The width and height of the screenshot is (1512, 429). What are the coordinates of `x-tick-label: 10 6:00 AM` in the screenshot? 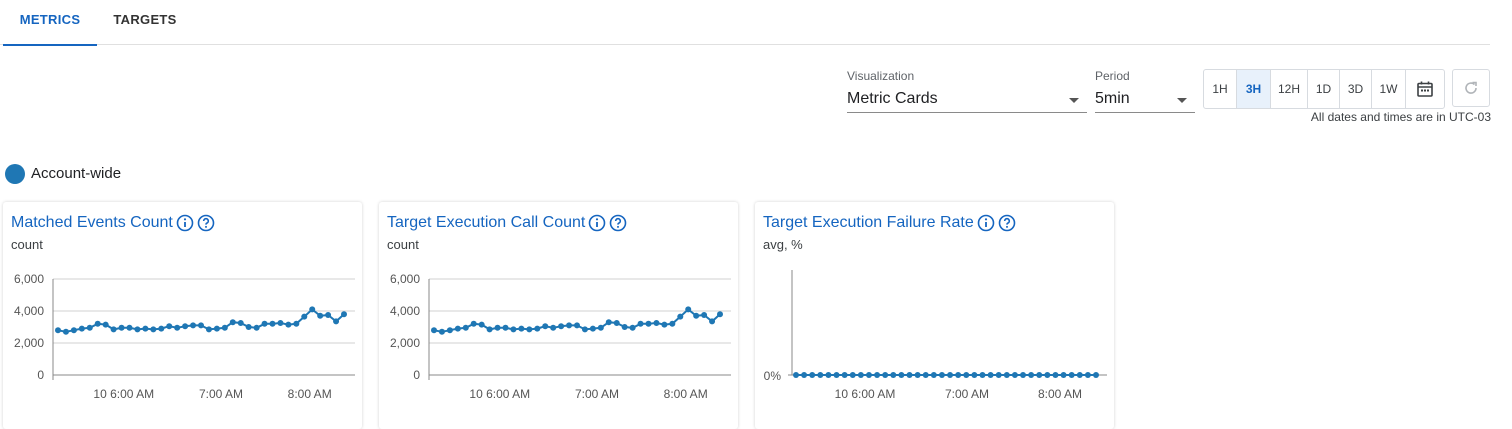 It's located at (865, 394).